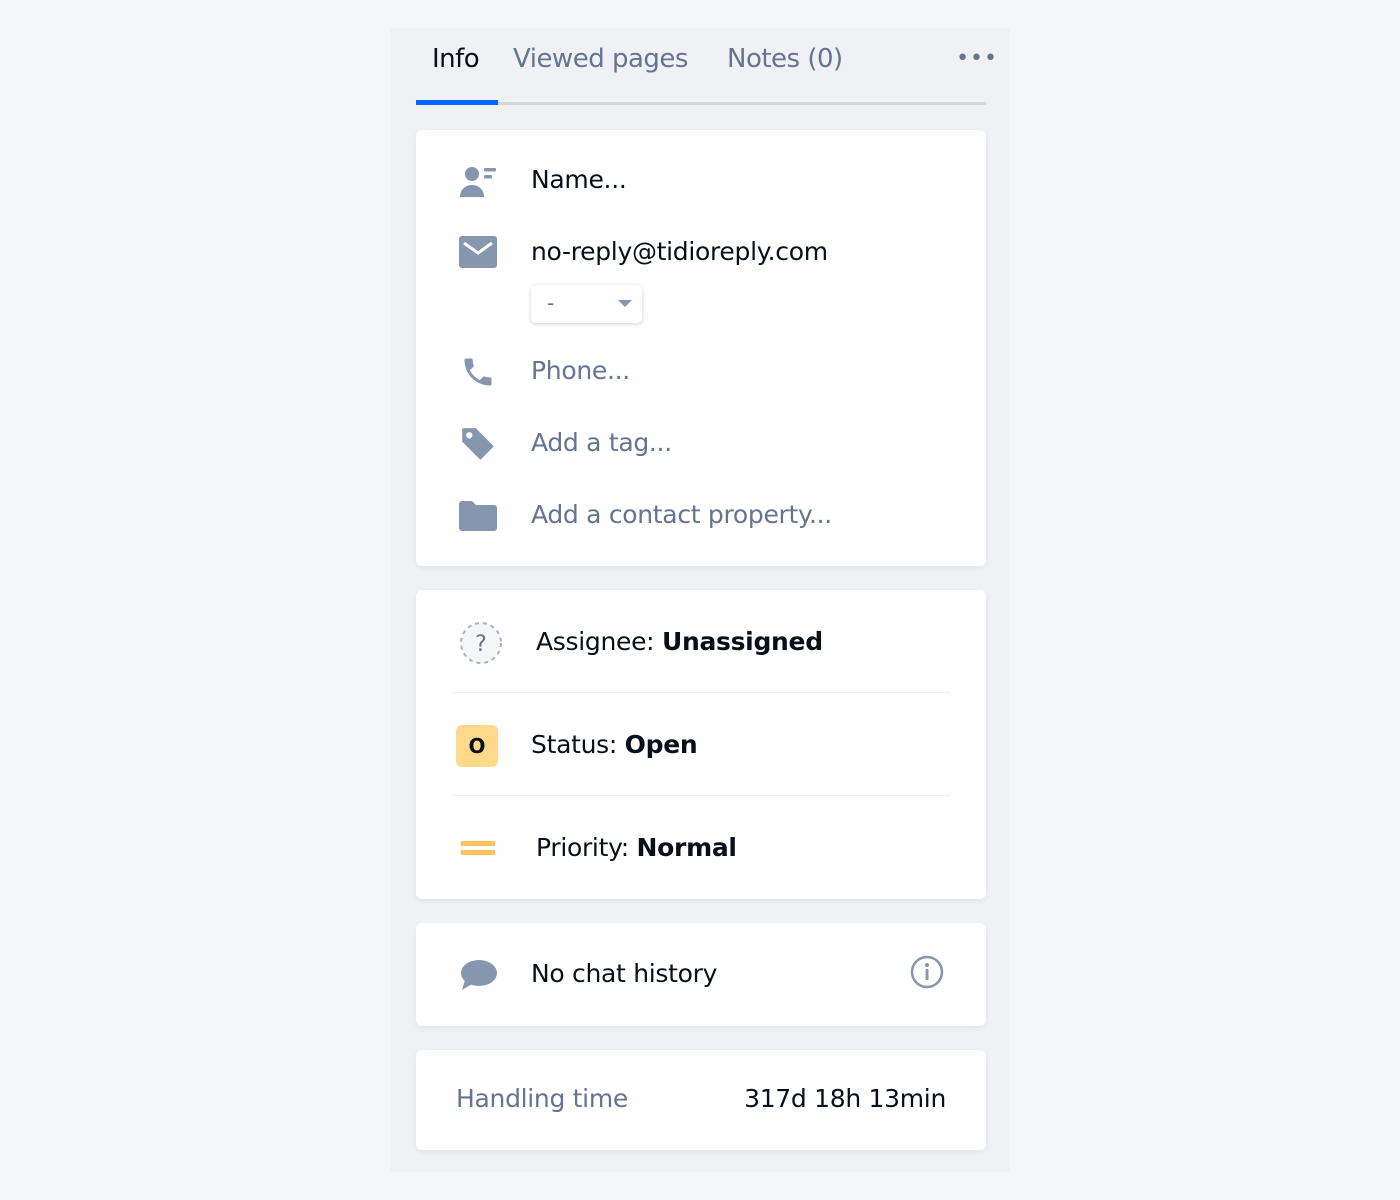 The image size is (1400, 1200). I want to click on active-tab-indicator, so click(457, 102).